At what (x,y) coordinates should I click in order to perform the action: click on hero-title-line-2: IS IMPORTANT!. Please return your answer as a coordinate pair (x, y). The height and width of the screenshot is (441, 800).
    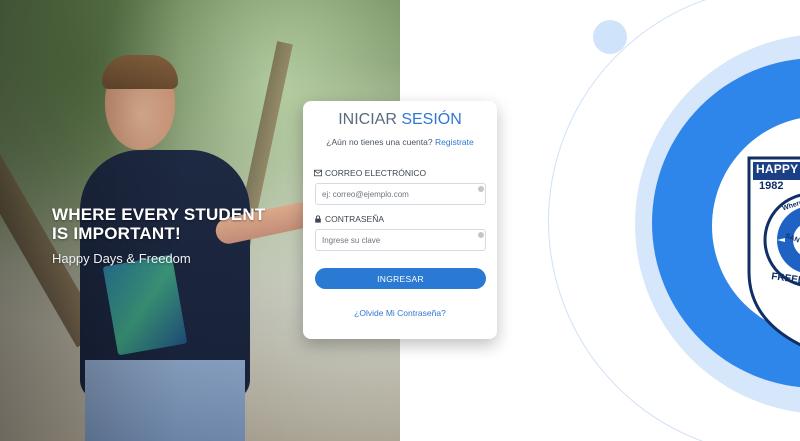
    Looking at the image, I should click on (116, 233).